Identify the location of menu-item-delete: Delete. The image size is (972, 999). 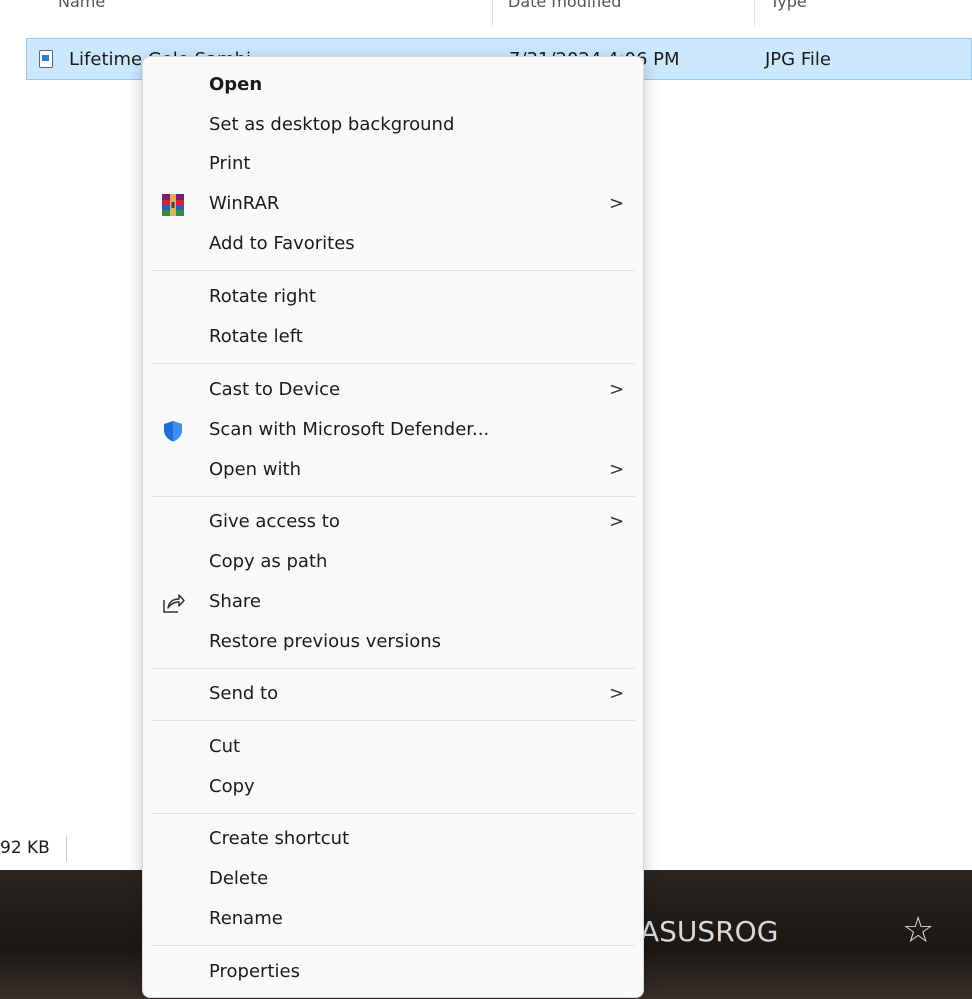
(393, 879).